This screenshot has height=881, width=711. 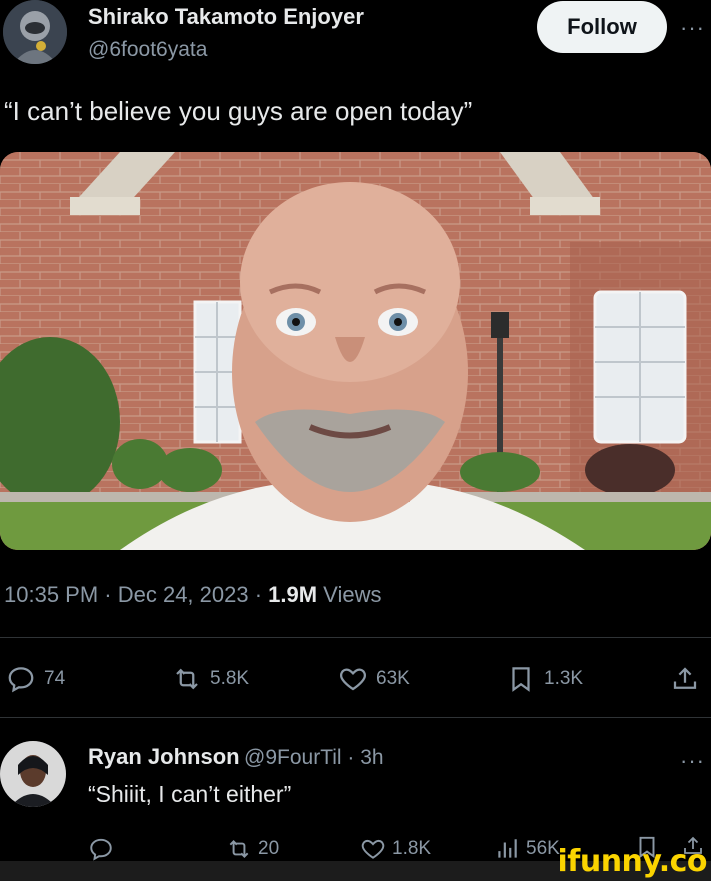 What do you see at coordinates (564, 678) in the screenshot?
I see `bookmark-count: 1.3K` at bounding box center [564, 678].